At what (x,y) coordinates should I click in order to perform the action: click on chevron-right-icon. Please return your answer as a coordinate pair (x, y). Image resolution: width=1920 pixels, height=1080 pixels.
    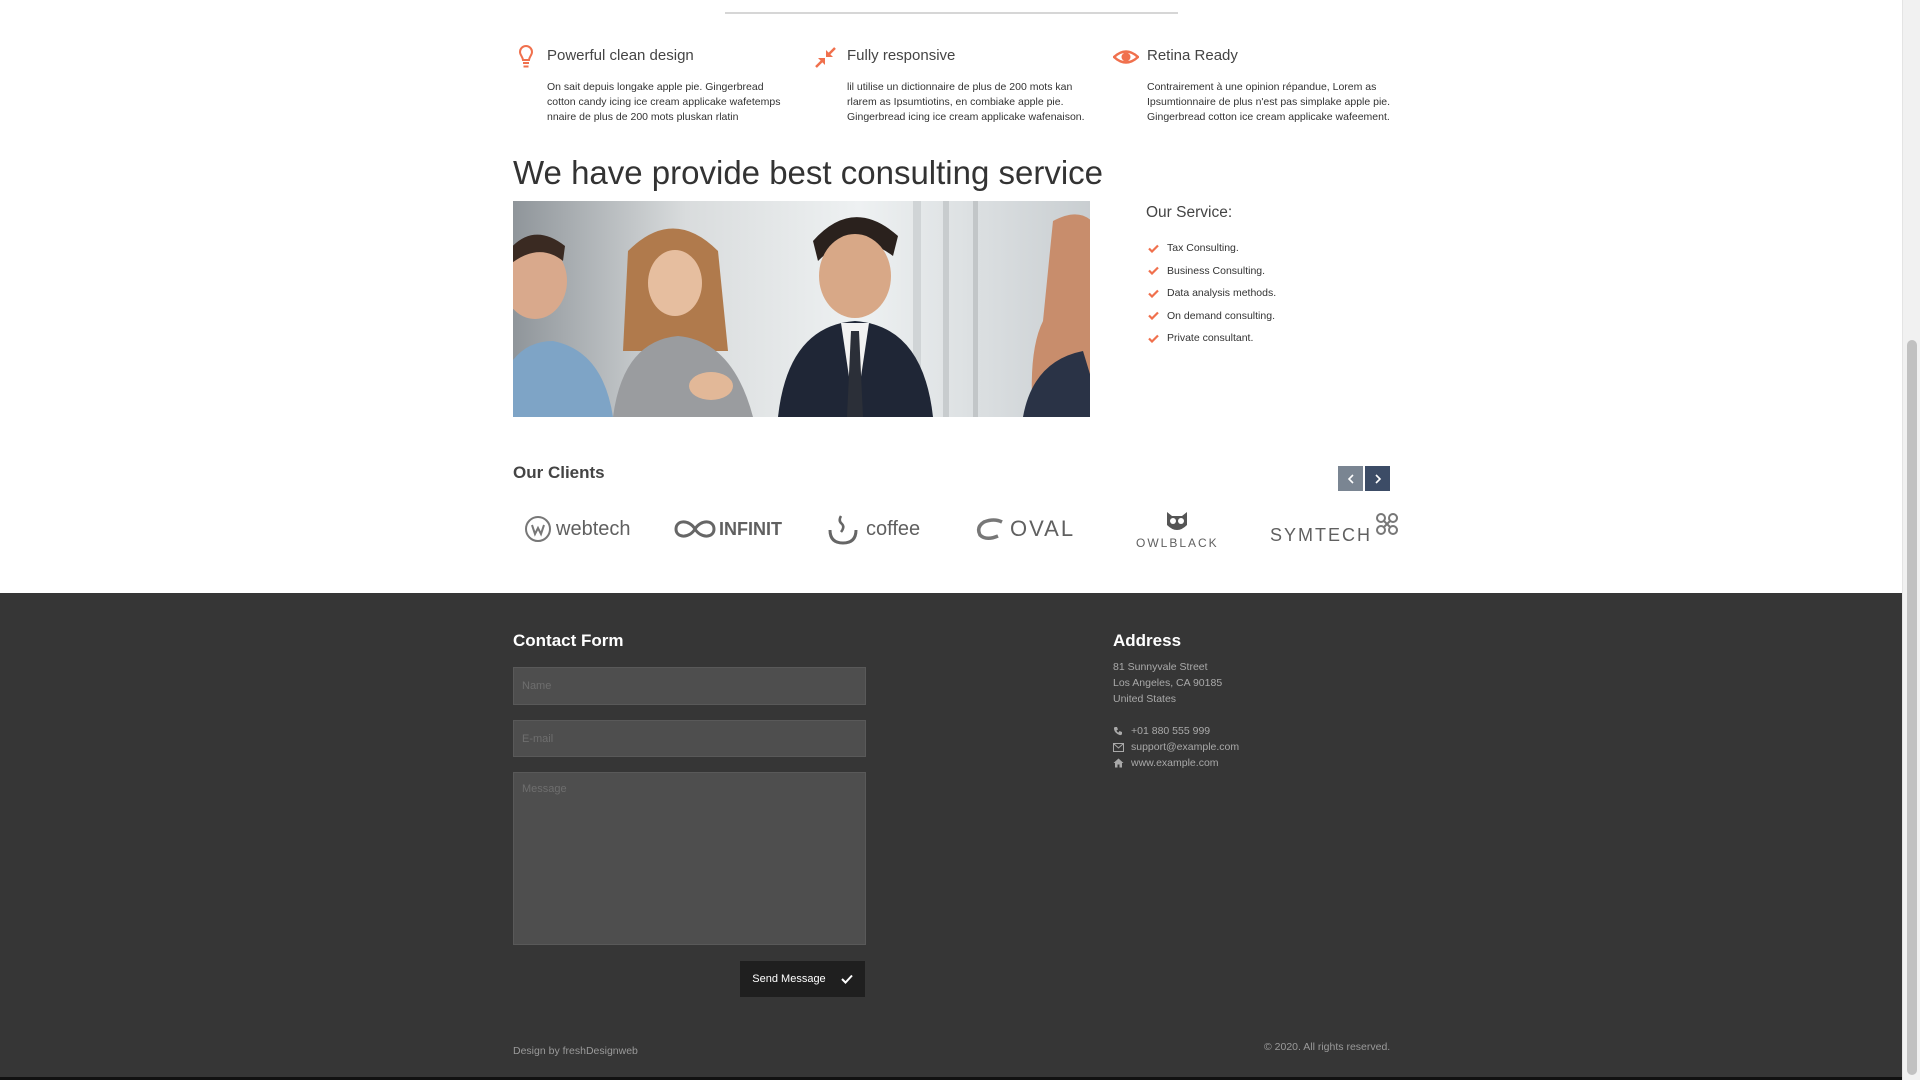
    Looking at the image, I should click on (1377, 478).